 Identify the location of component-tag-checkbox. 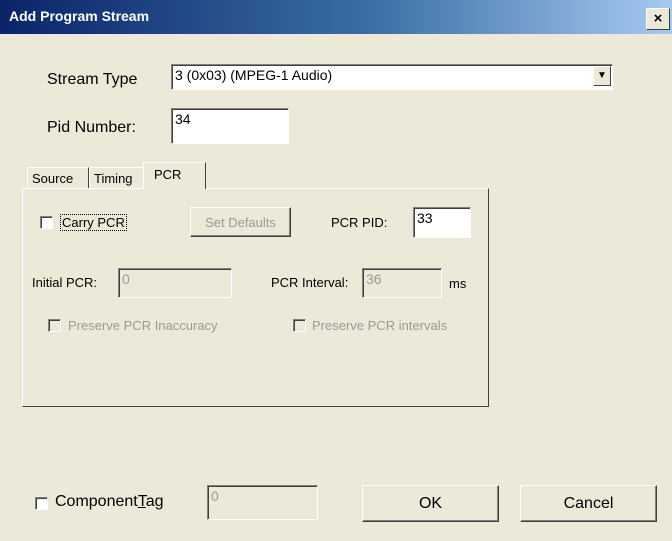
(41, 503).